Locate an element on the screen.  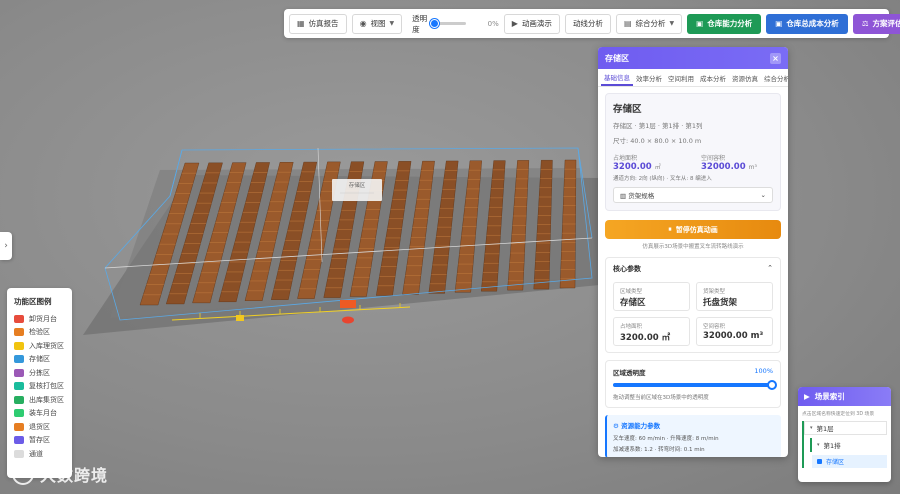
pause-icon: ⏸ is located at coordinates (670, 229).